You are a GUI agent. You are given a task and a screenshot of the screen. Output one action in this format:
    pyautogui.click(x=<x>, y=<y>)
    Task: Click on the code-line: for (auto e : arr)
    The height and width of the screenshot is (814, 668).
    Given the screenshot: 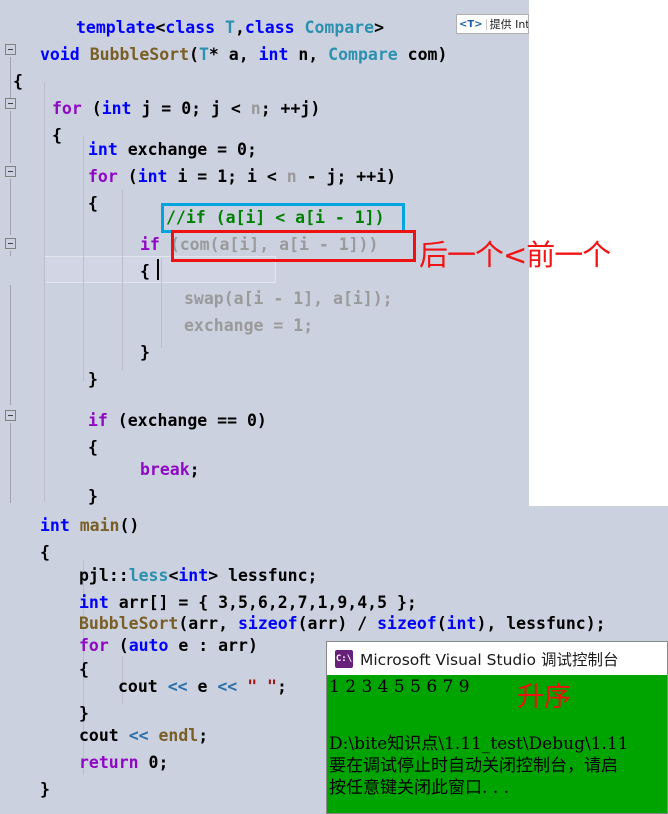 What is the action you would take?
    pyautogui.click(x=168, y=645)
    